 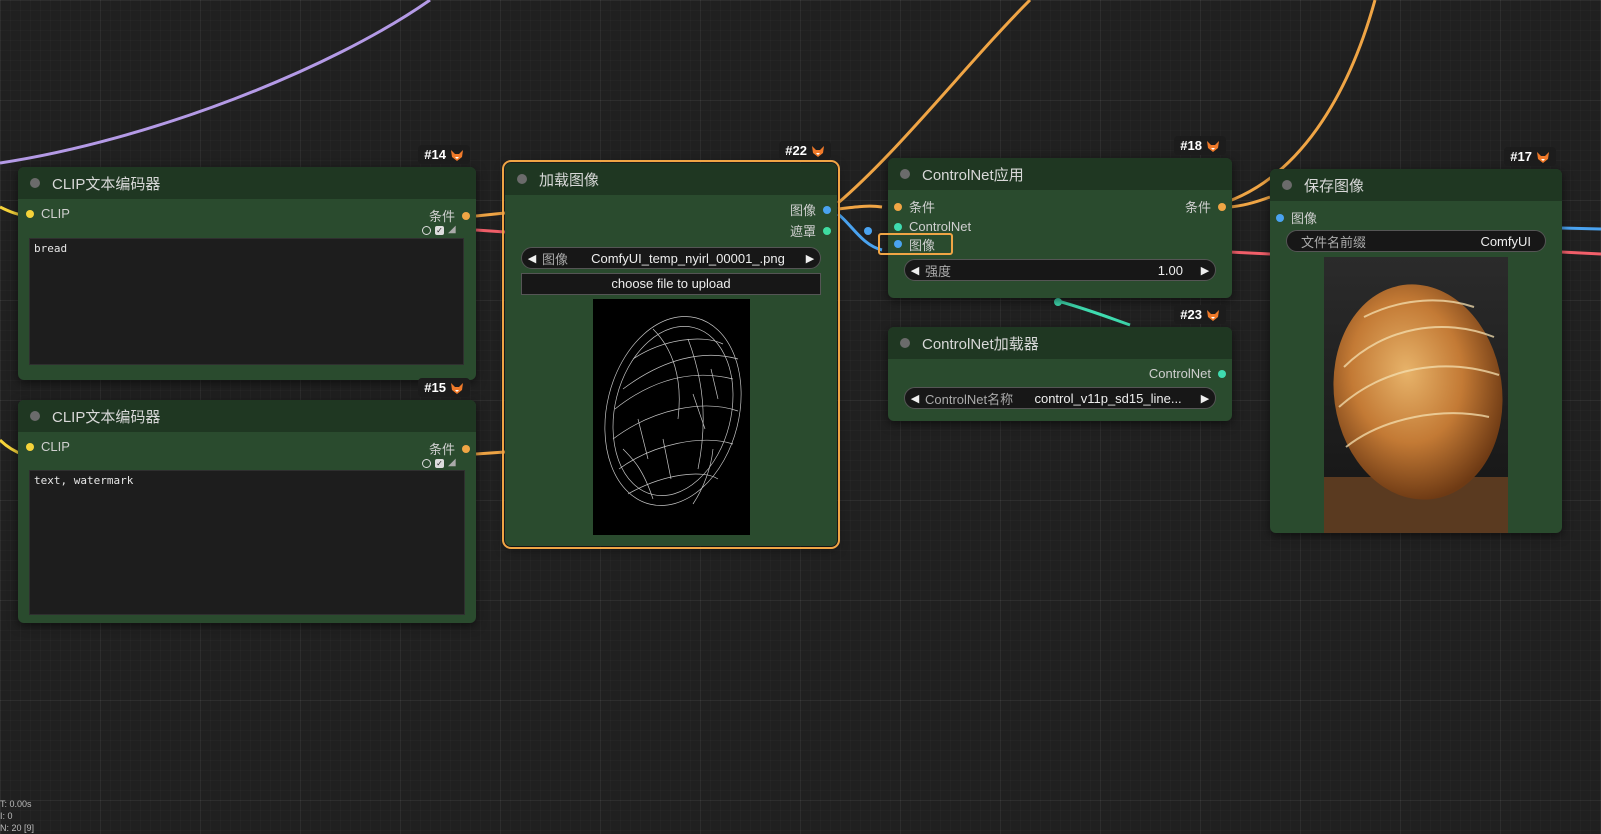 What do you see at coordinates (1187, 373) in the screenshot?
I see `output-slot-controlnet: ControlNet` at bounding box center [1187, 373].